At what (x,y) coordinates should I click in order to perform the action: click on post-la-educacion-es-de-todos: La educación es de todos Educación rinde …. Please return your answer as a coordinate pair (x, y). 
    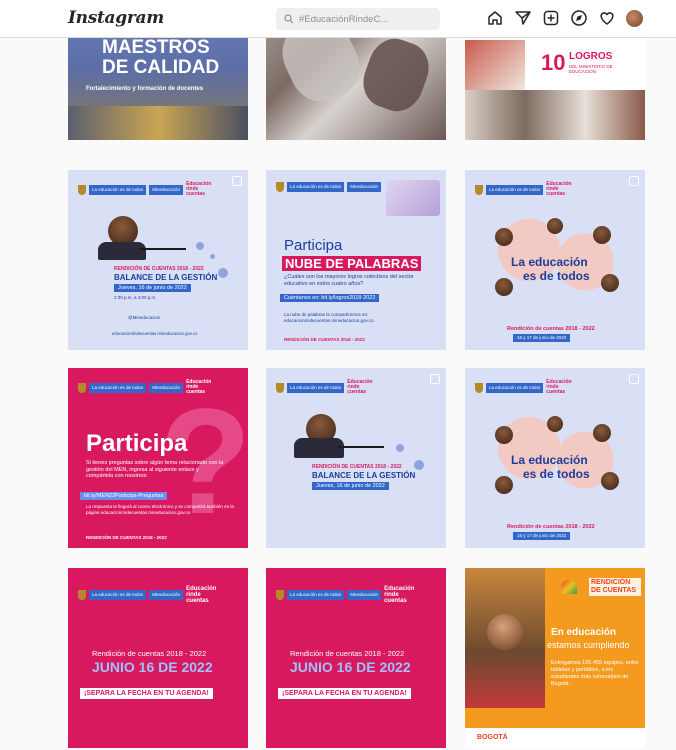
    Looking at the image, I should click on (555, 260).